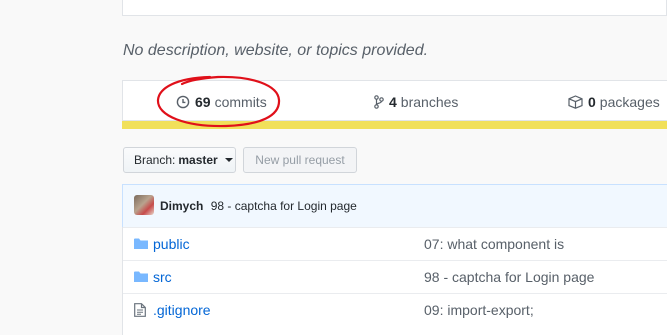 This screenshot has width=667, height=335. Describe the element at coordinates (171, 244) in the screenshot. I see `file-name: public` at that location.